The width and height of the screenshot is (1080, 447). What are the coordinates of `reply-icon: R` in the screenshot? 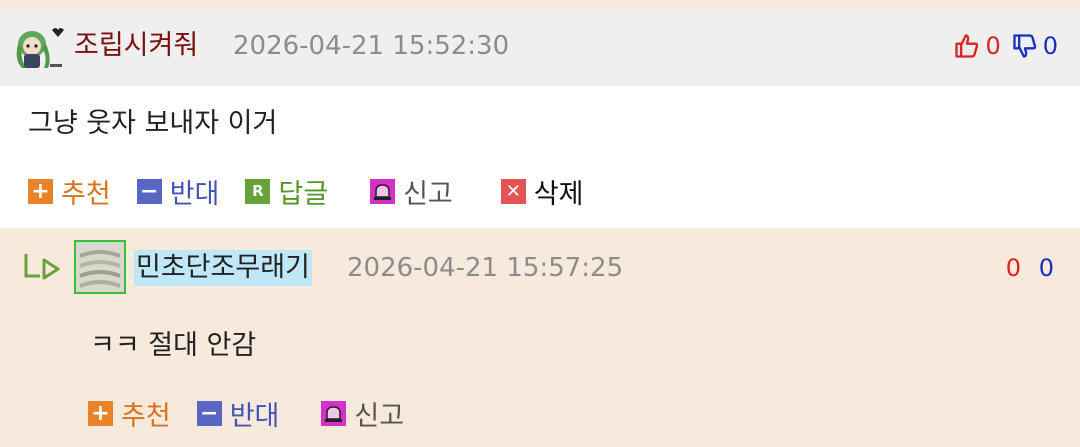 It's located at (258, 191).